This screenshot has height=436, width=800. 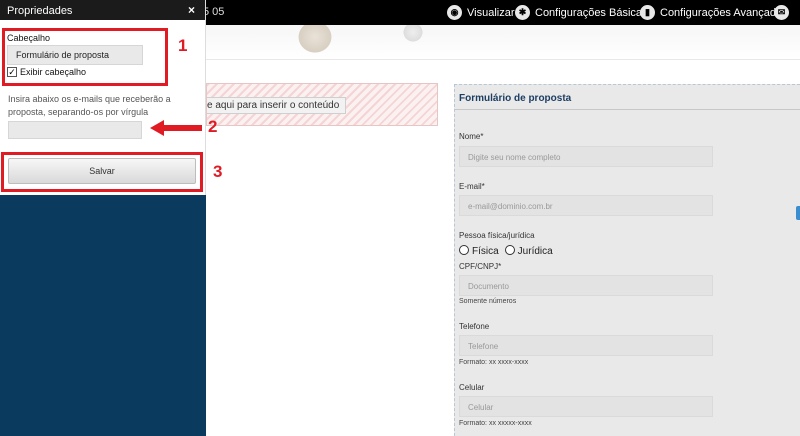 I want to click on cell-hint: Formato: xx xxxxx-xxxx, so click(x=495, y=423).